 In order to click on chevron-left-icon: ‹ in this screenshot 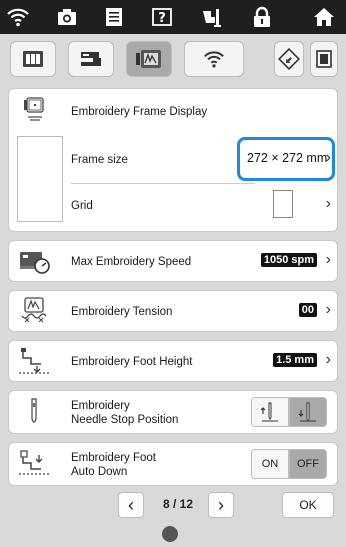, I will do `click(131, 504)`.